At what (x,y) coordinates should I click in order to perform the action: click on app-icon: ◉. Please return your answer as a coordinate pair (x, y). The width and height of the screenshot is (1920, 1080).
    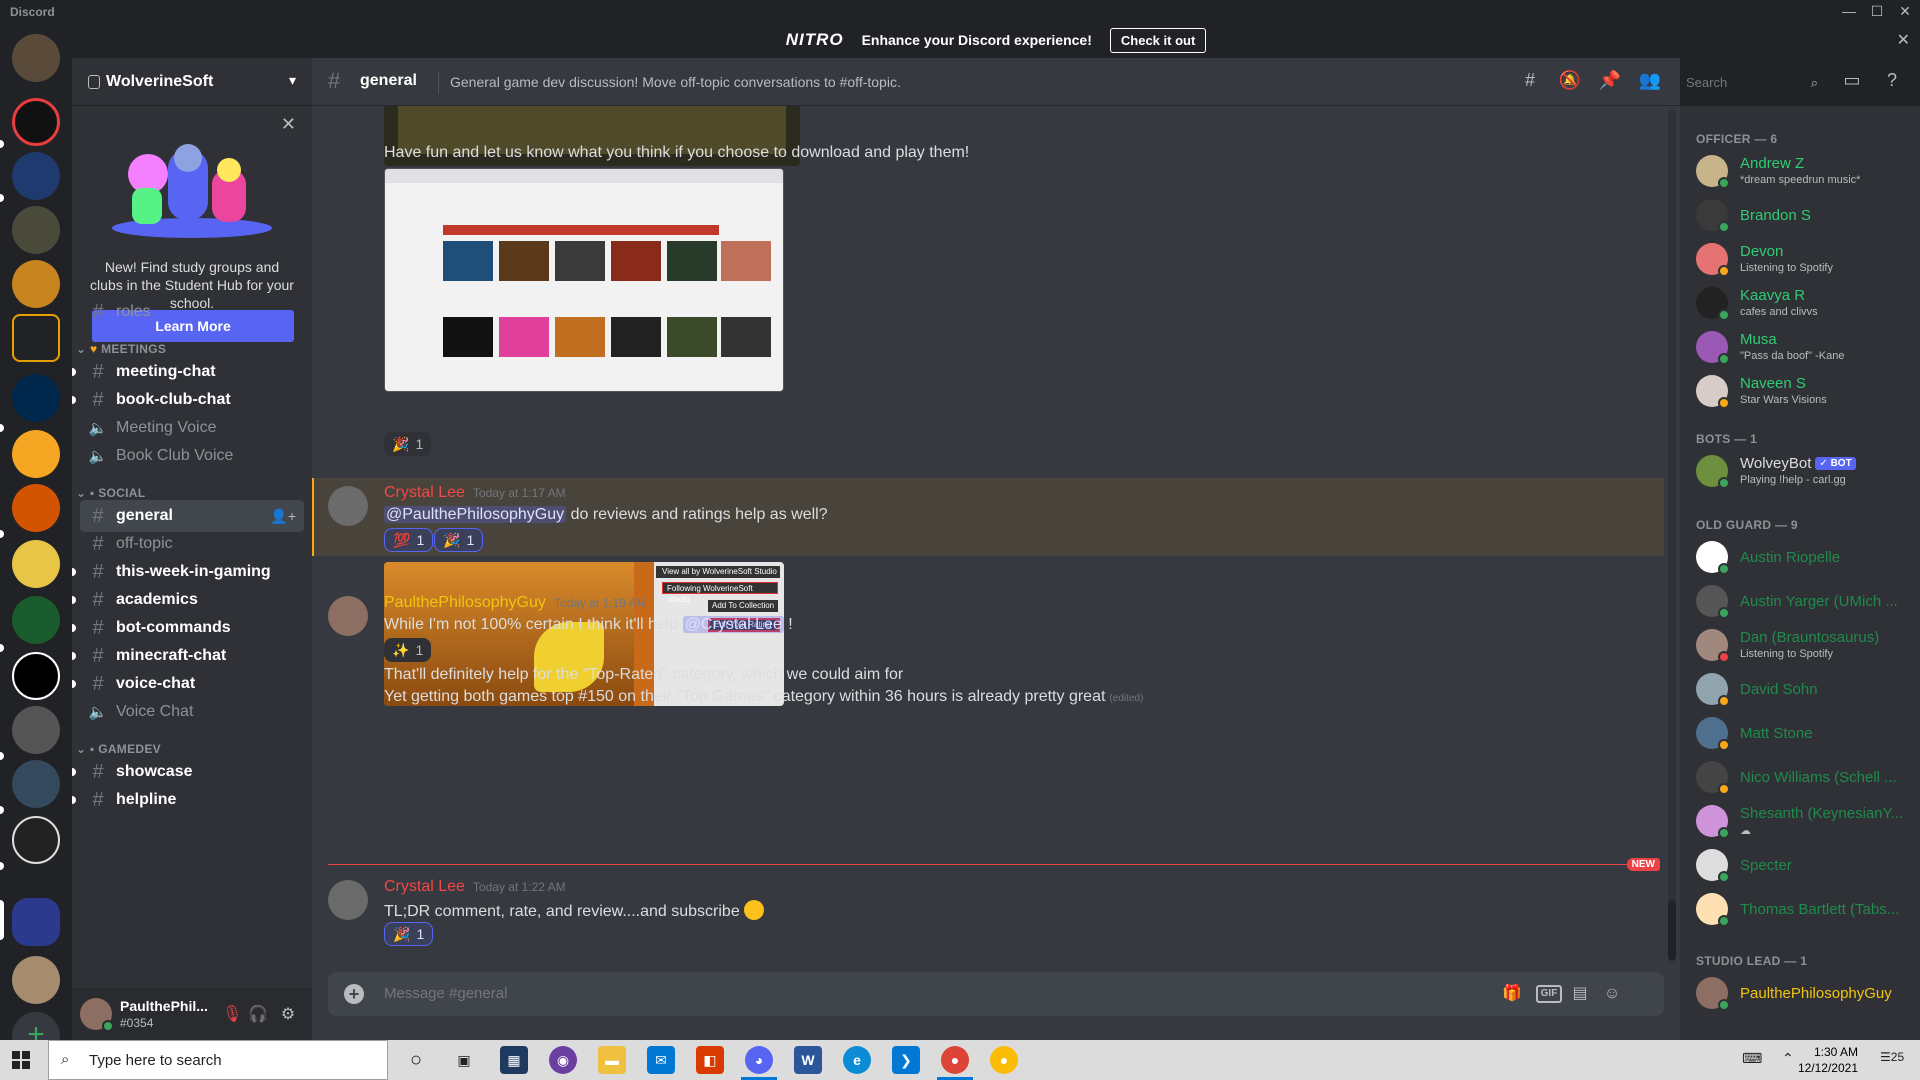
    Looking at the image, I should click on (563, 1060).